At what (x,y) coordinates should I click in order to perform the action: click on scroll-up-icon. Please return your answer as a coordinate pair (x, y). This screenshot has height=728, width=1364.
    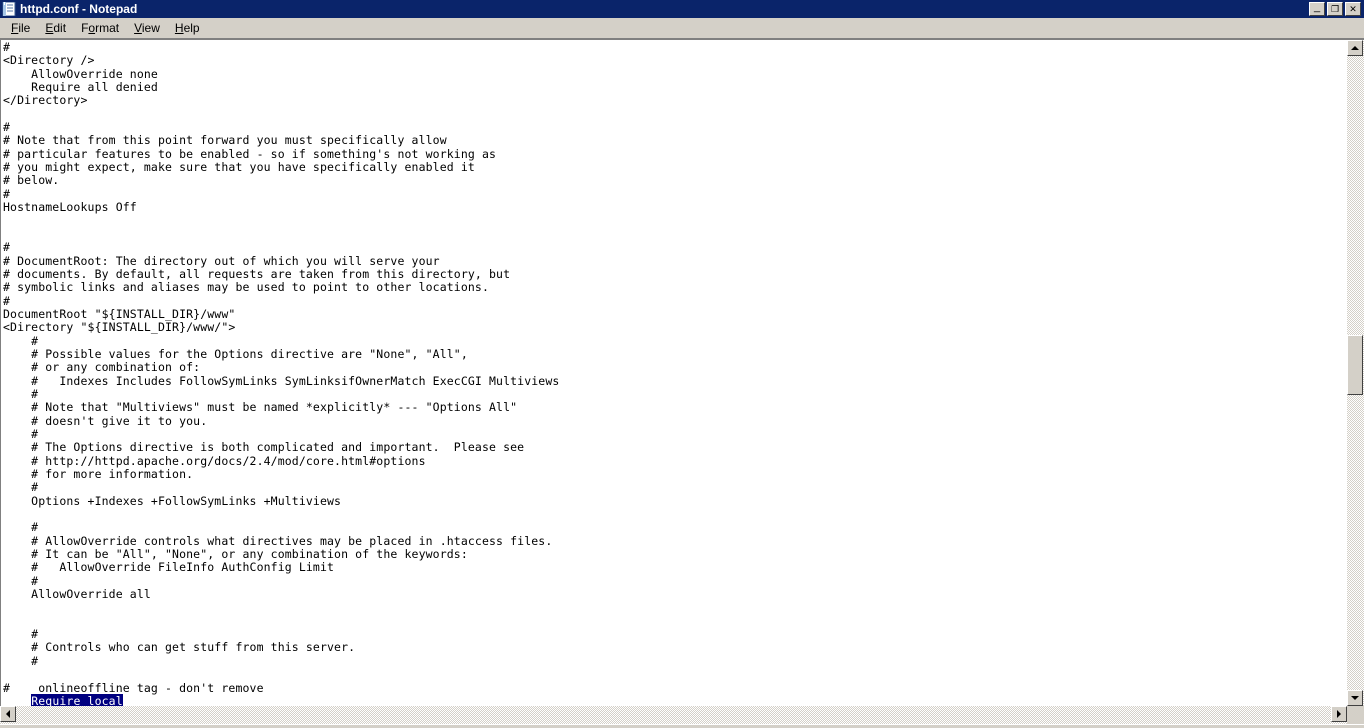
    Looking at the image, I should click on (1355, 48).